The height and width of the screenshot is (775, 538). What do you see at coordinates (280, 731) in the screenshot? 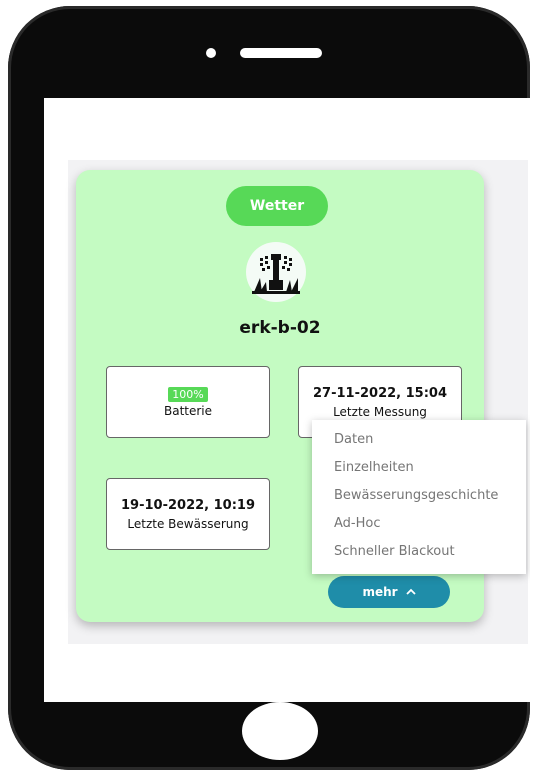
I see `home-button` at bounding box center [280, 731].